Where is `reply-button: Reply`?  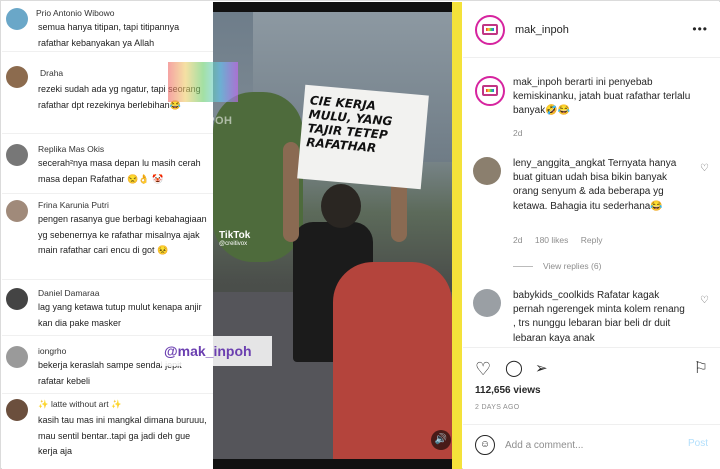
reply-button: Reply is located at coordinates (592, 240).